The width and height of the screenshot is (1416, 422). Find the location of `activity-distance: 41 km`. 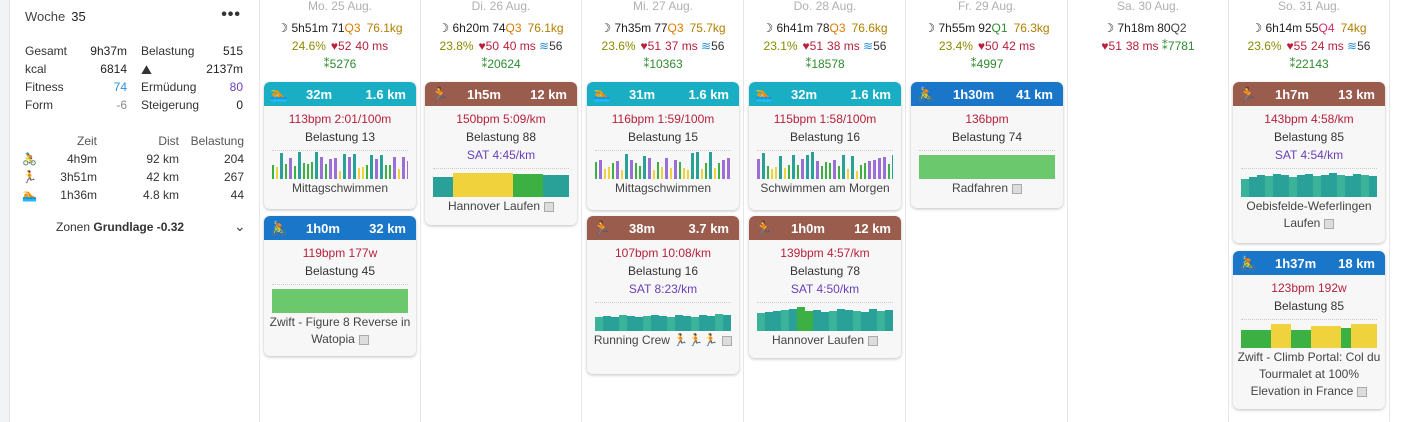

activity-distance: 41 km is located at coordinates (1034, 94).